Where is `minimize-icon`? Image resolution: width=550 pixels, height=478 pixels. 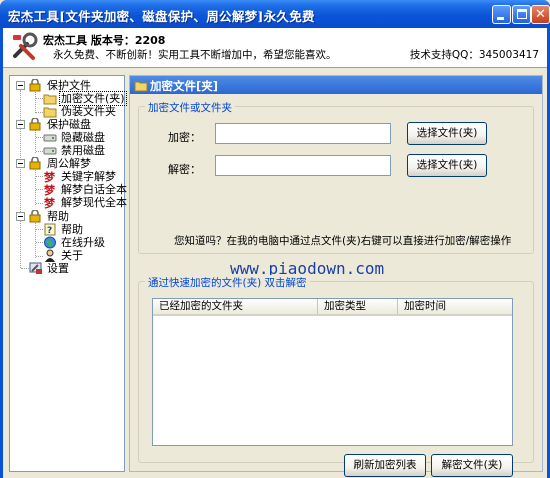 minimize-icon is located at coordinates (500, 18).